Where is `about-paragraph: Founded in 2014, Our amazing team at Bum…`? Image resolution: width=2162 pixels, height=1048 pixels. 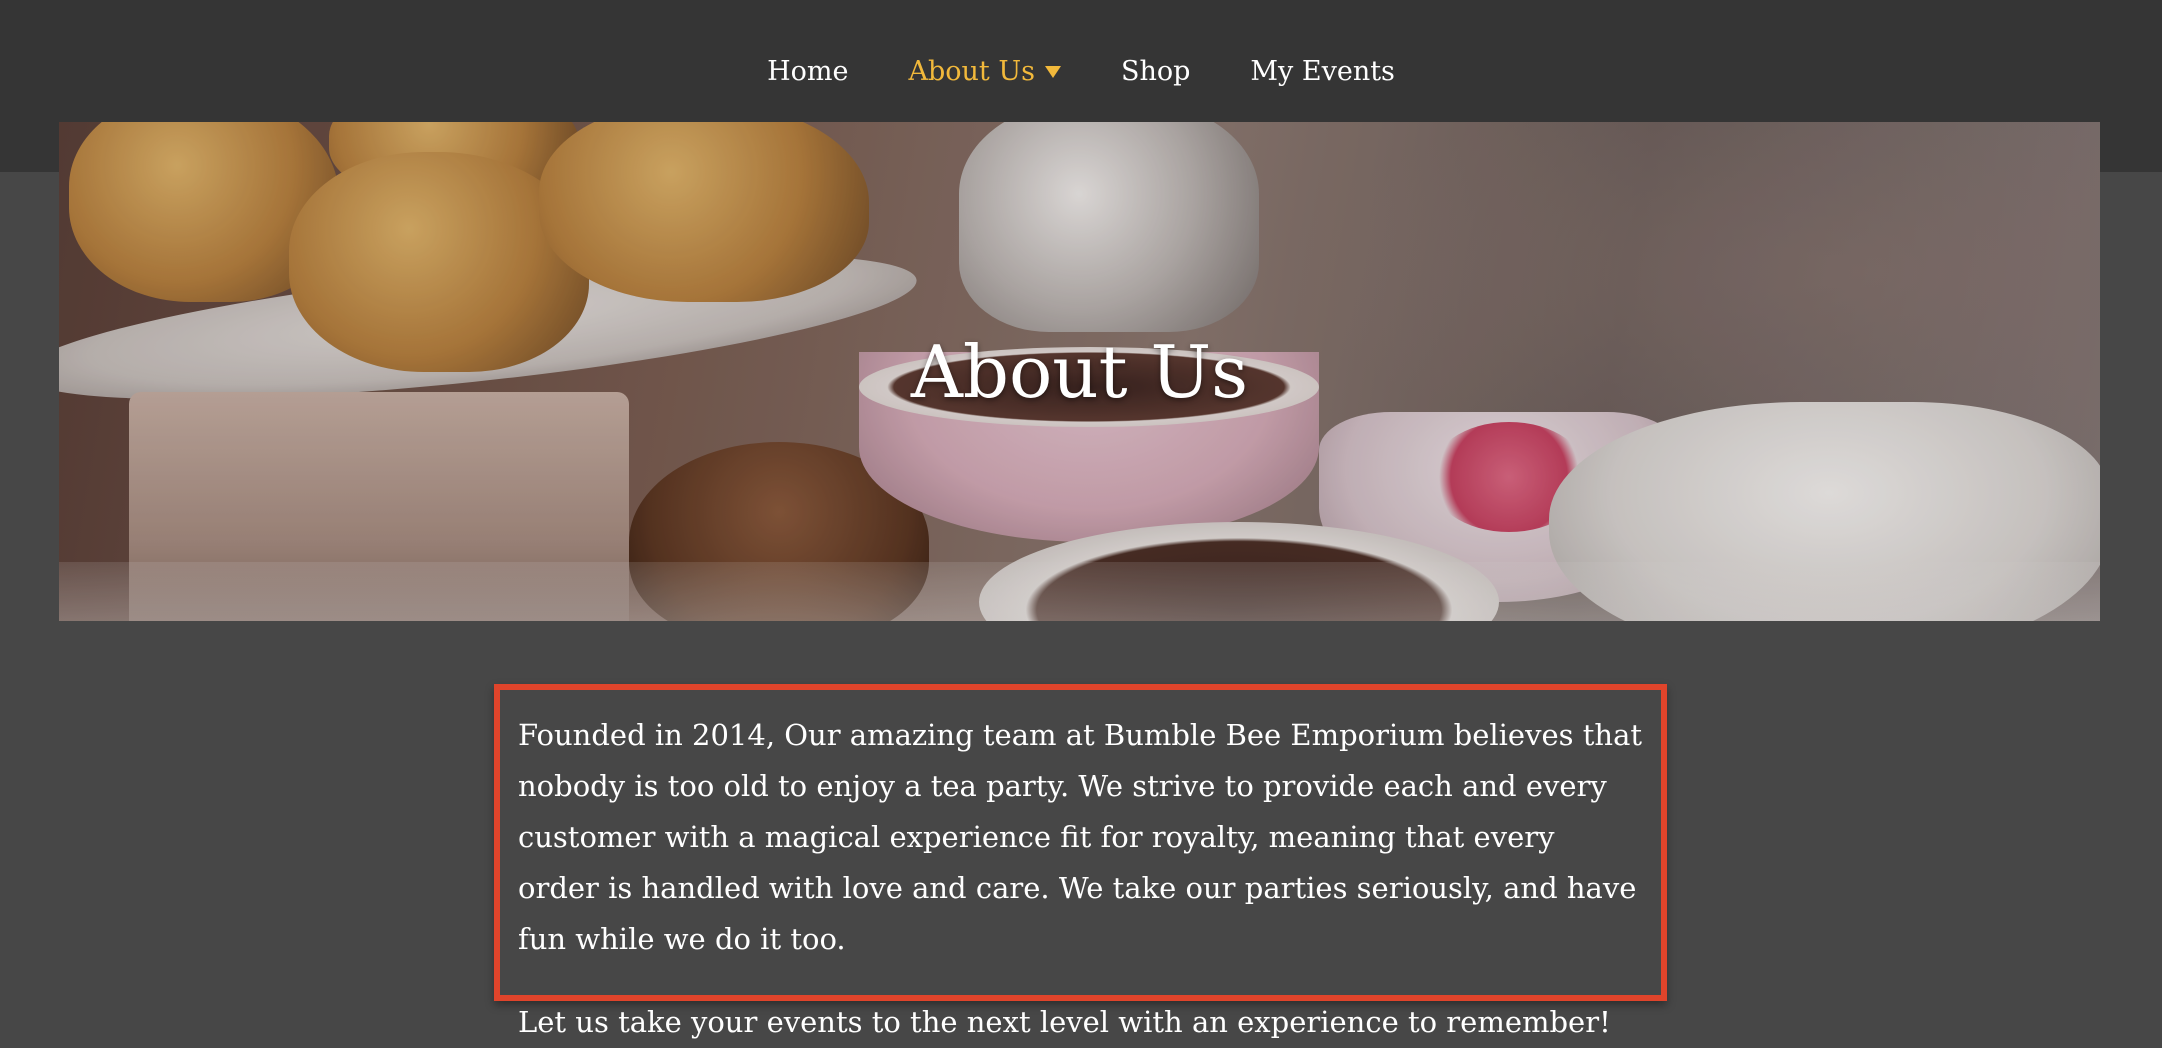 about-paragraph: Founded in 2014, Our amazing team at Bum… is located at coordinates (1080, 837).